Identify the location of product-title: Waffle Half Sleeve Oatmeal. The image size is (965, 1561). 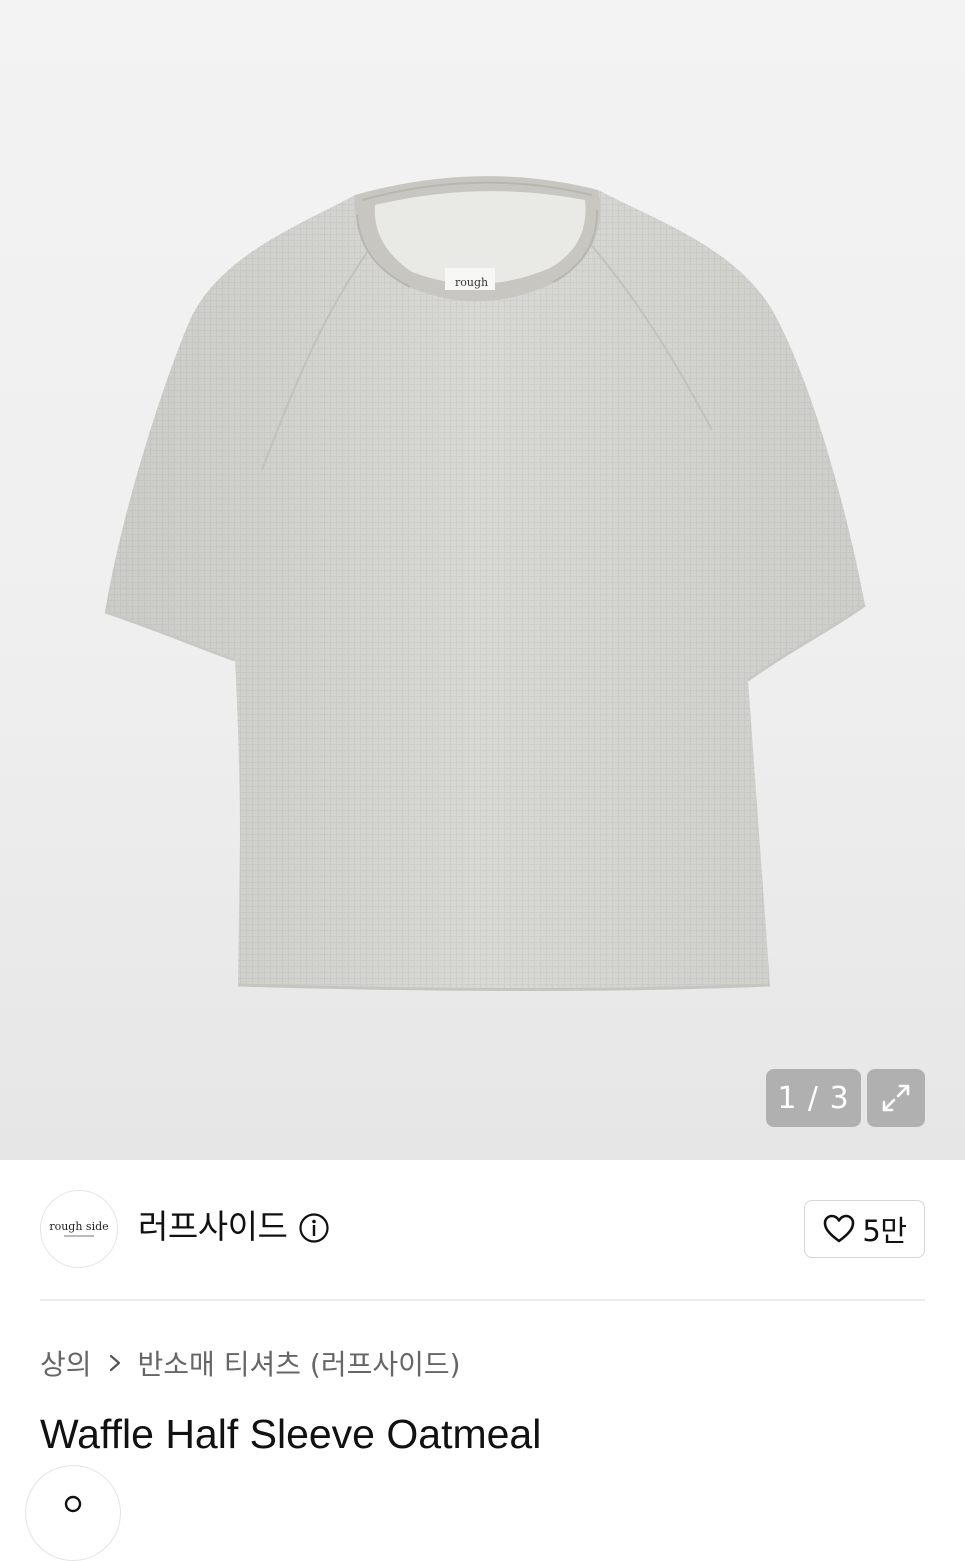
(291, 1434).